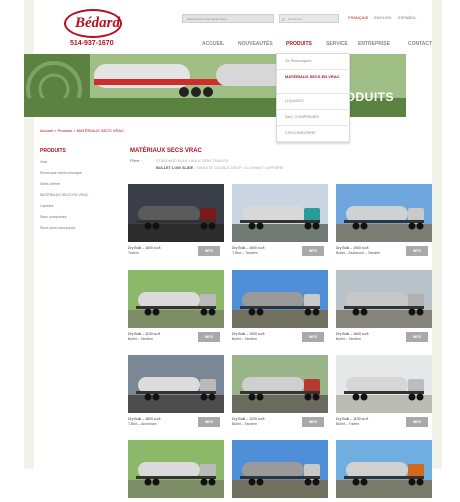 The width and height of the screenshot is (460, 502). I want to click on product-subcaption: T-Bird – Tandem, so click(245, 253).